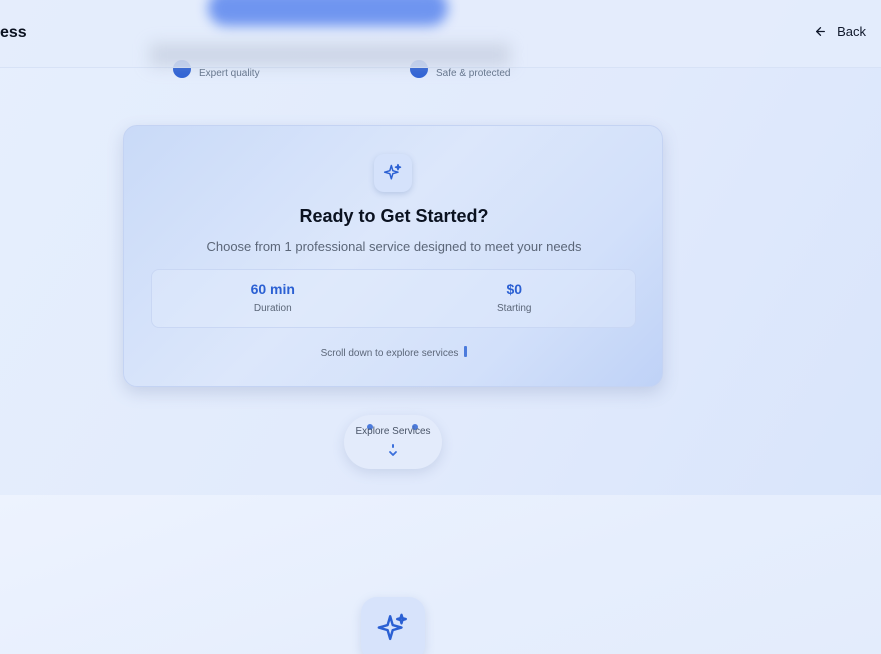  What do you see at coordinates (473, 73) in the screenshot?
I see `feature-label: Safe & protected` at bounding box center [473, 73].